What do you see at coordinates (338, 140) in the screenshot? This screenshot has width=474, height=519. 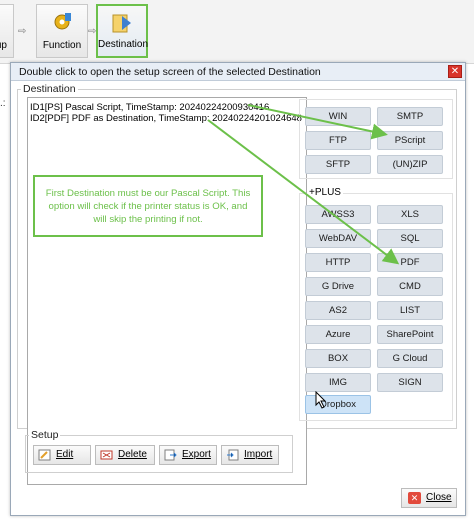 I see `dest-ftp-button: FTP` at bounding box center [338, 140].